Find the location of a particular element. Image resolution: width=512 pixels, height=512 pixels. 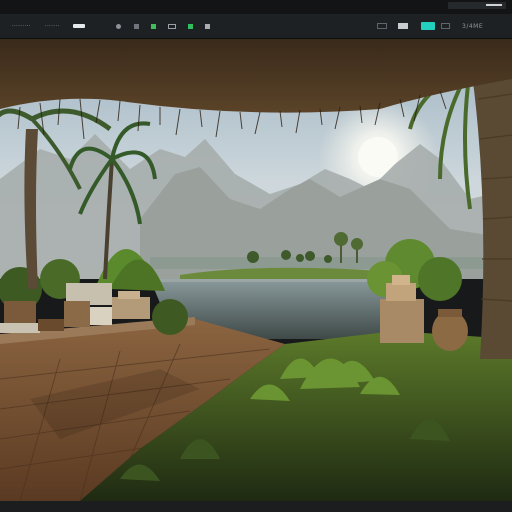

status-bar is located at coordinates (256, 506).